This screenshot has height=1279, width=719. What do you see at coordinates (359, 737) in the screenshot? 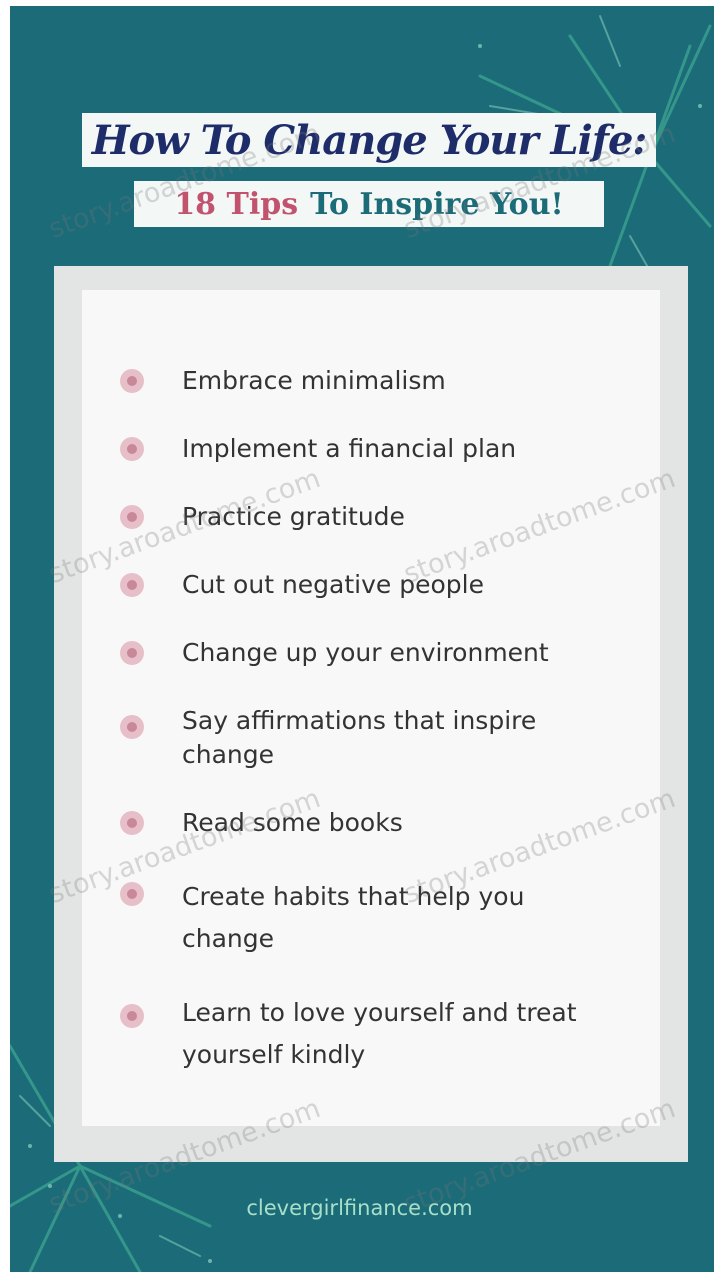
I see `tip-text: Say affirmations that inspire change` at bounding box center [359, 737].